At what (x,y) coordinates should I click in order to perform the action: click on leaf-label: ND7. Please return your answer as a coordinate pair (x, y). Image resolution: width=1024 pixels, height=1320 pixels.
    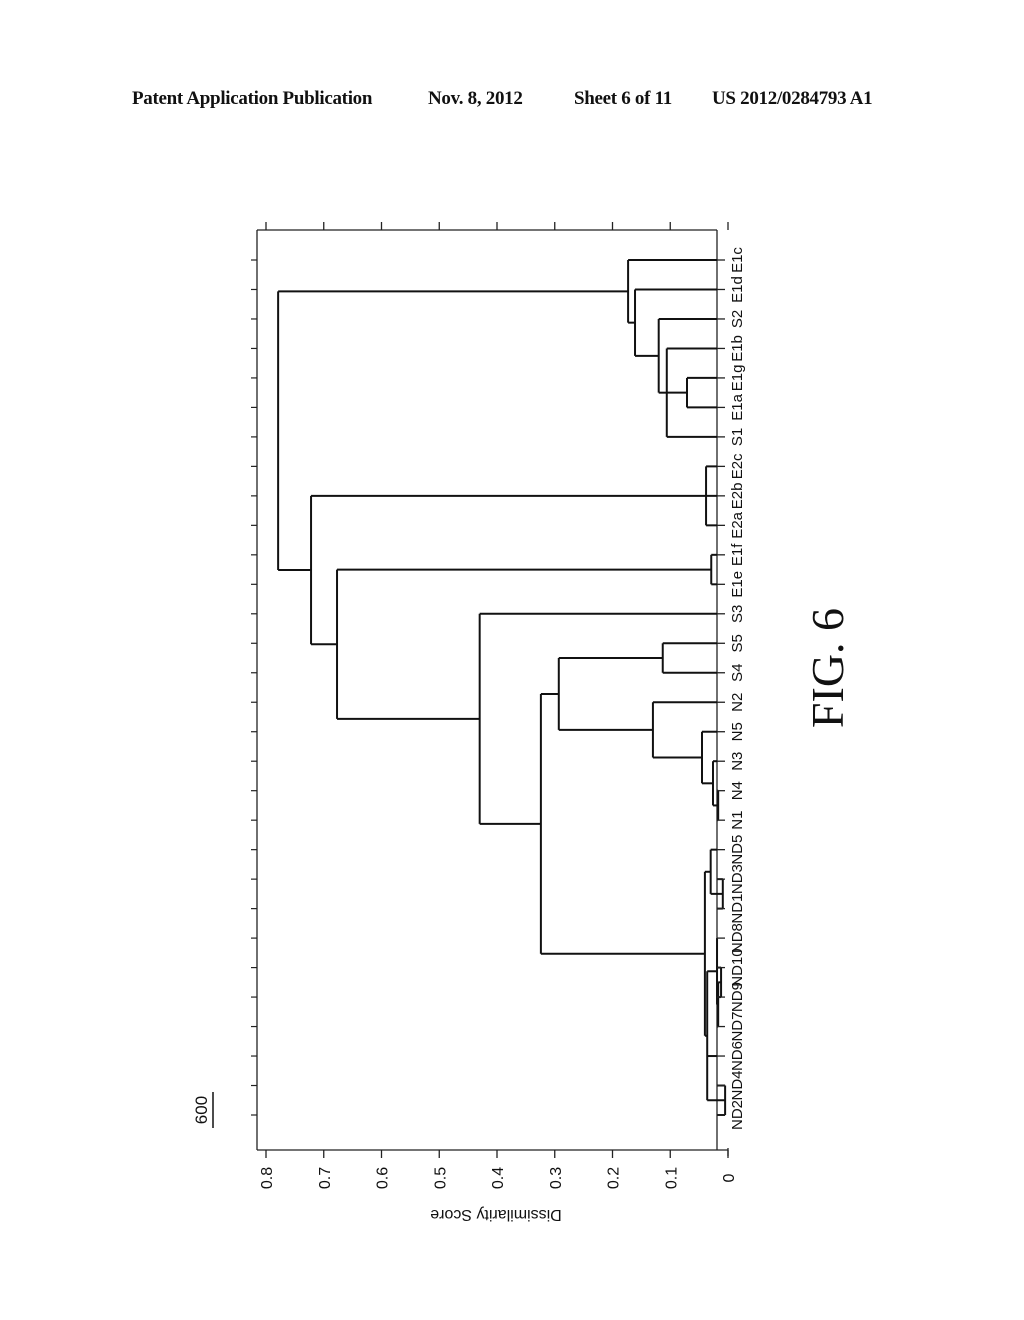
    Looking at the image, I should click on (737, 1027).